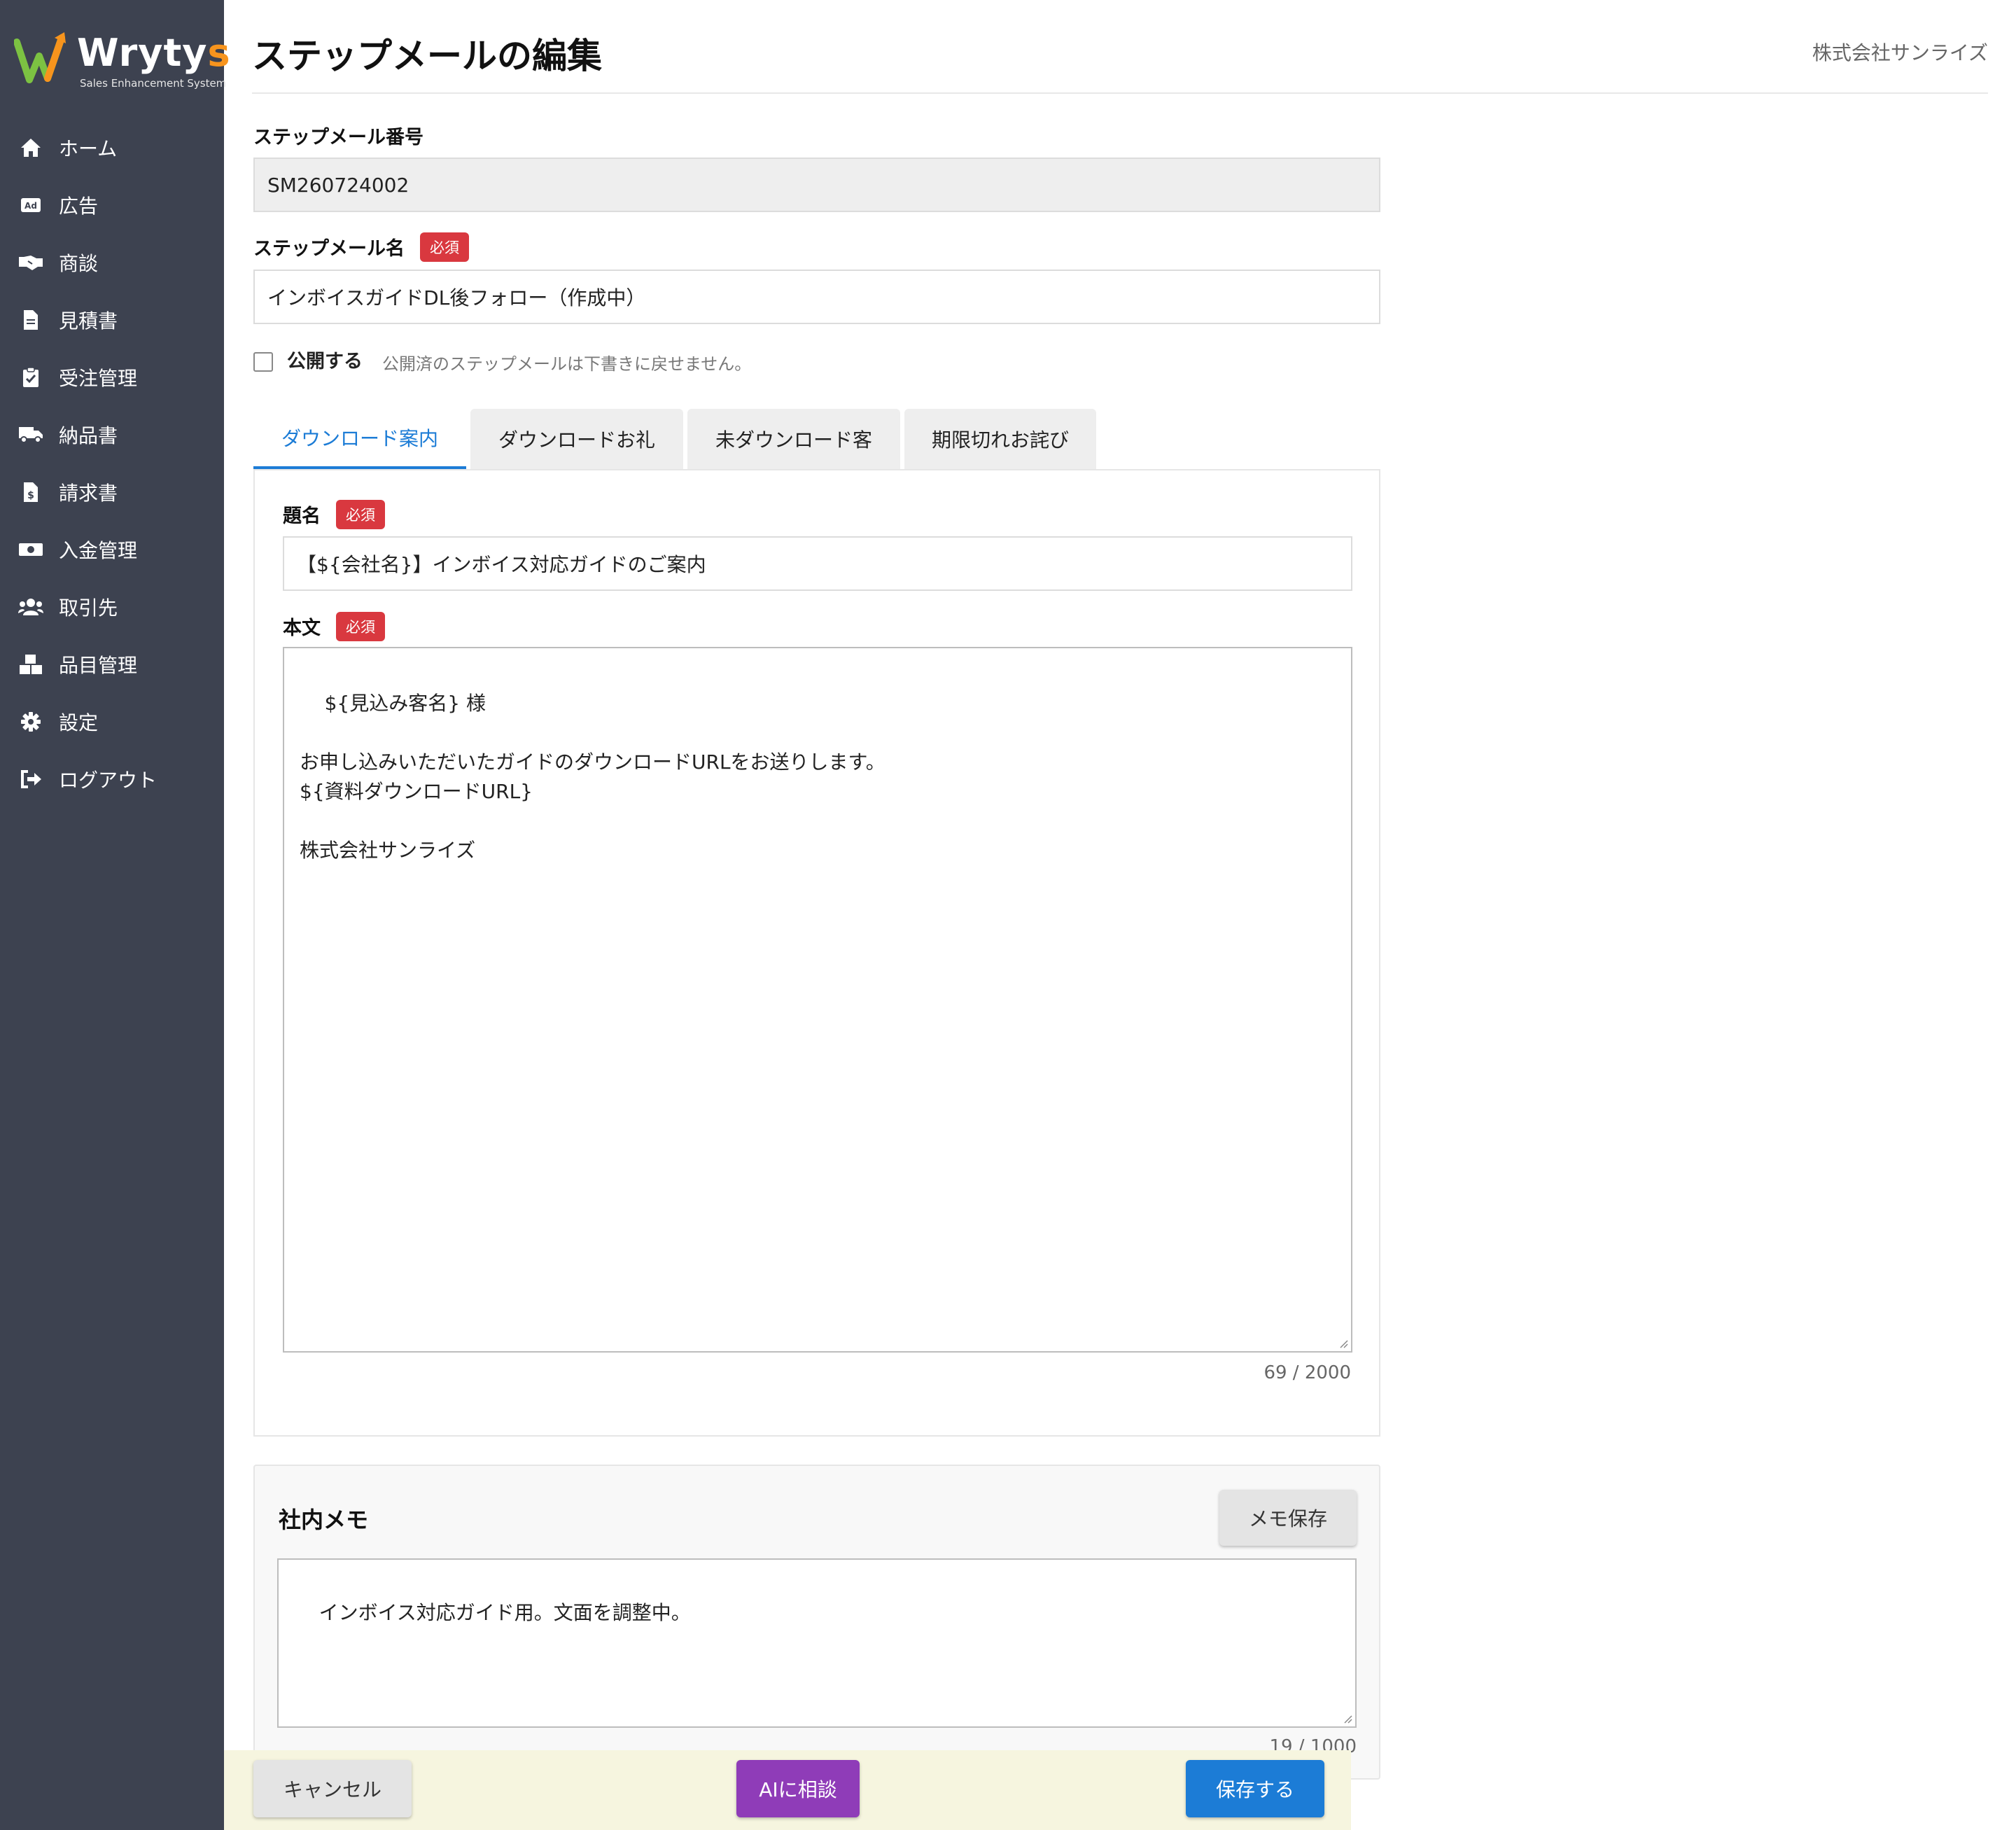 This screenshot has height=1830, width=2016. I want to click on sidebar-item-orders: 受注管理, so click(112, 377).